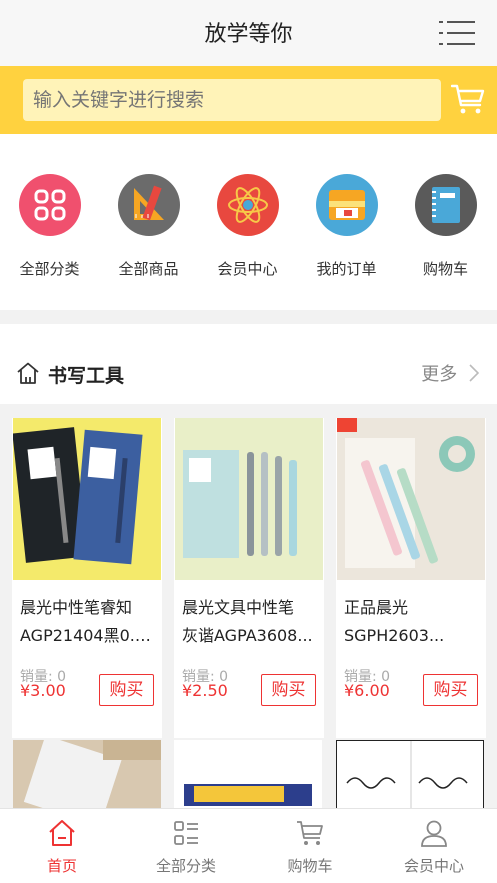 The width and height of the screenshot is (497, 883). What do you see at coordinates (247, 205) in the screenshot?
I see `atom-icon` at bounding box center [247, 205].